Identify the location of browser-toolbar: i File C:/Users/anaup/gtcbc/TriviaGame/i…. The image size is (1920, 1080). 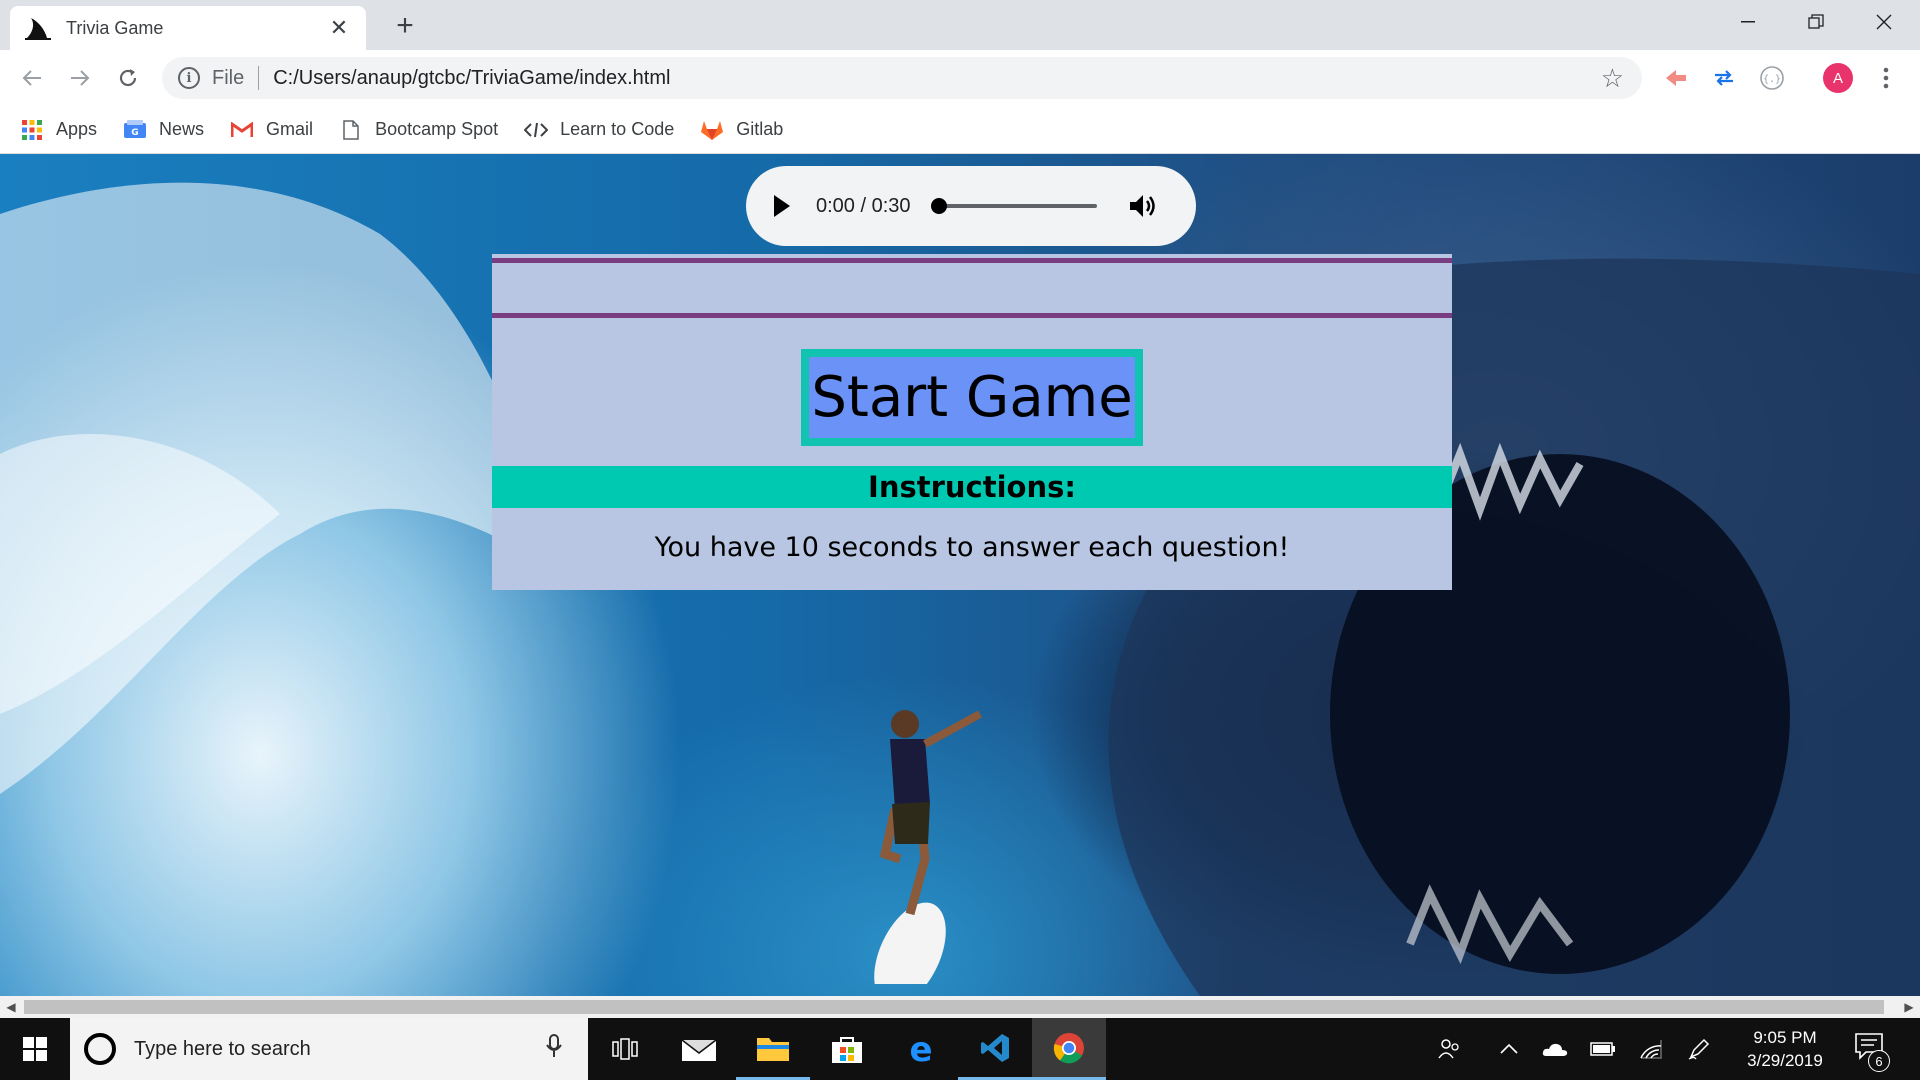
(960, 78).